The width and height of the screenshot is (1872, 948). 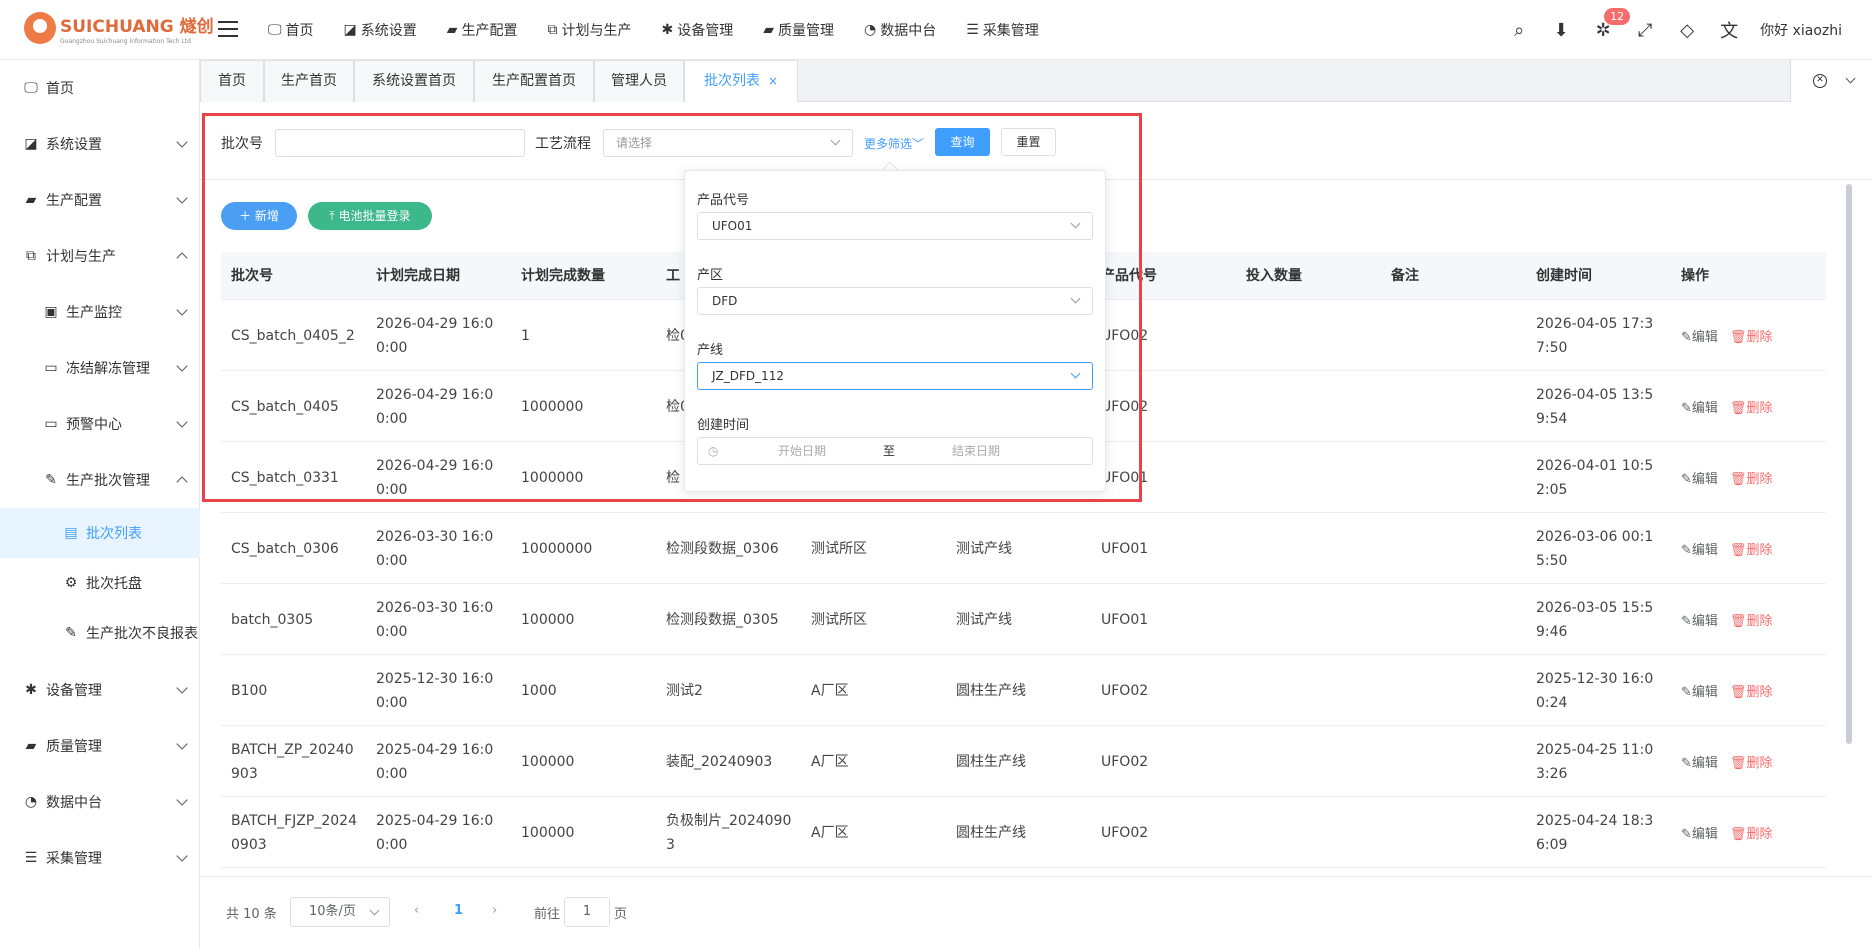 What do you see at coordinates (1729, 30) in the screenshot?
I see `language-icon: 文` at bounding box center [1729, 30].